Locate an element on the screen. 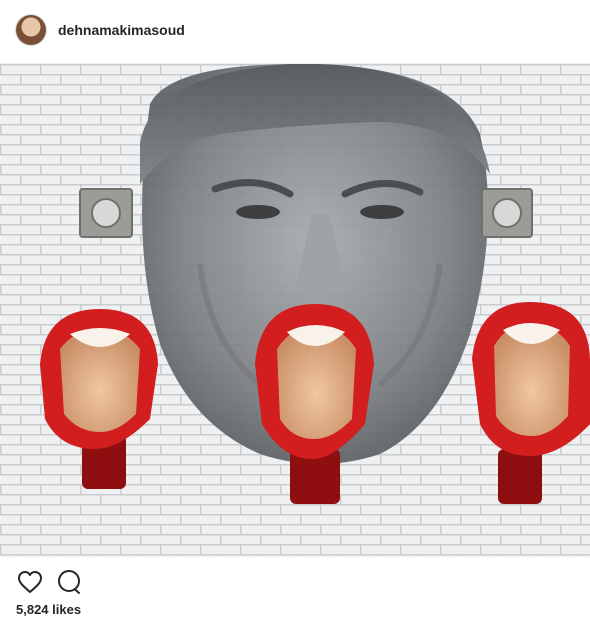 Image resolution: width=590 pixels, height=622 pixels. username: dehnamakimasoud is located at coordinates (121, 30).